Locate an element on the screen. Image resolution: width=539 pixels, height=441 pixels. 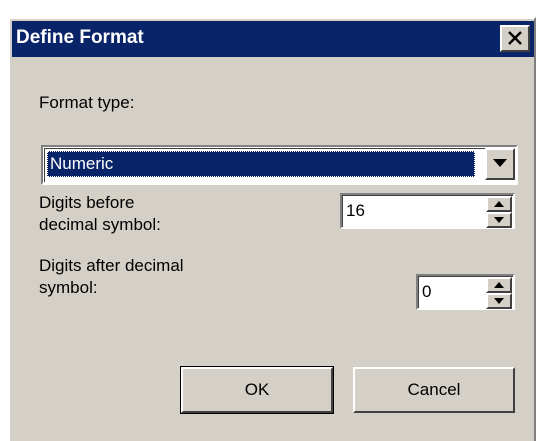
title-bar: Define Format is located at coordinates (273, 39).